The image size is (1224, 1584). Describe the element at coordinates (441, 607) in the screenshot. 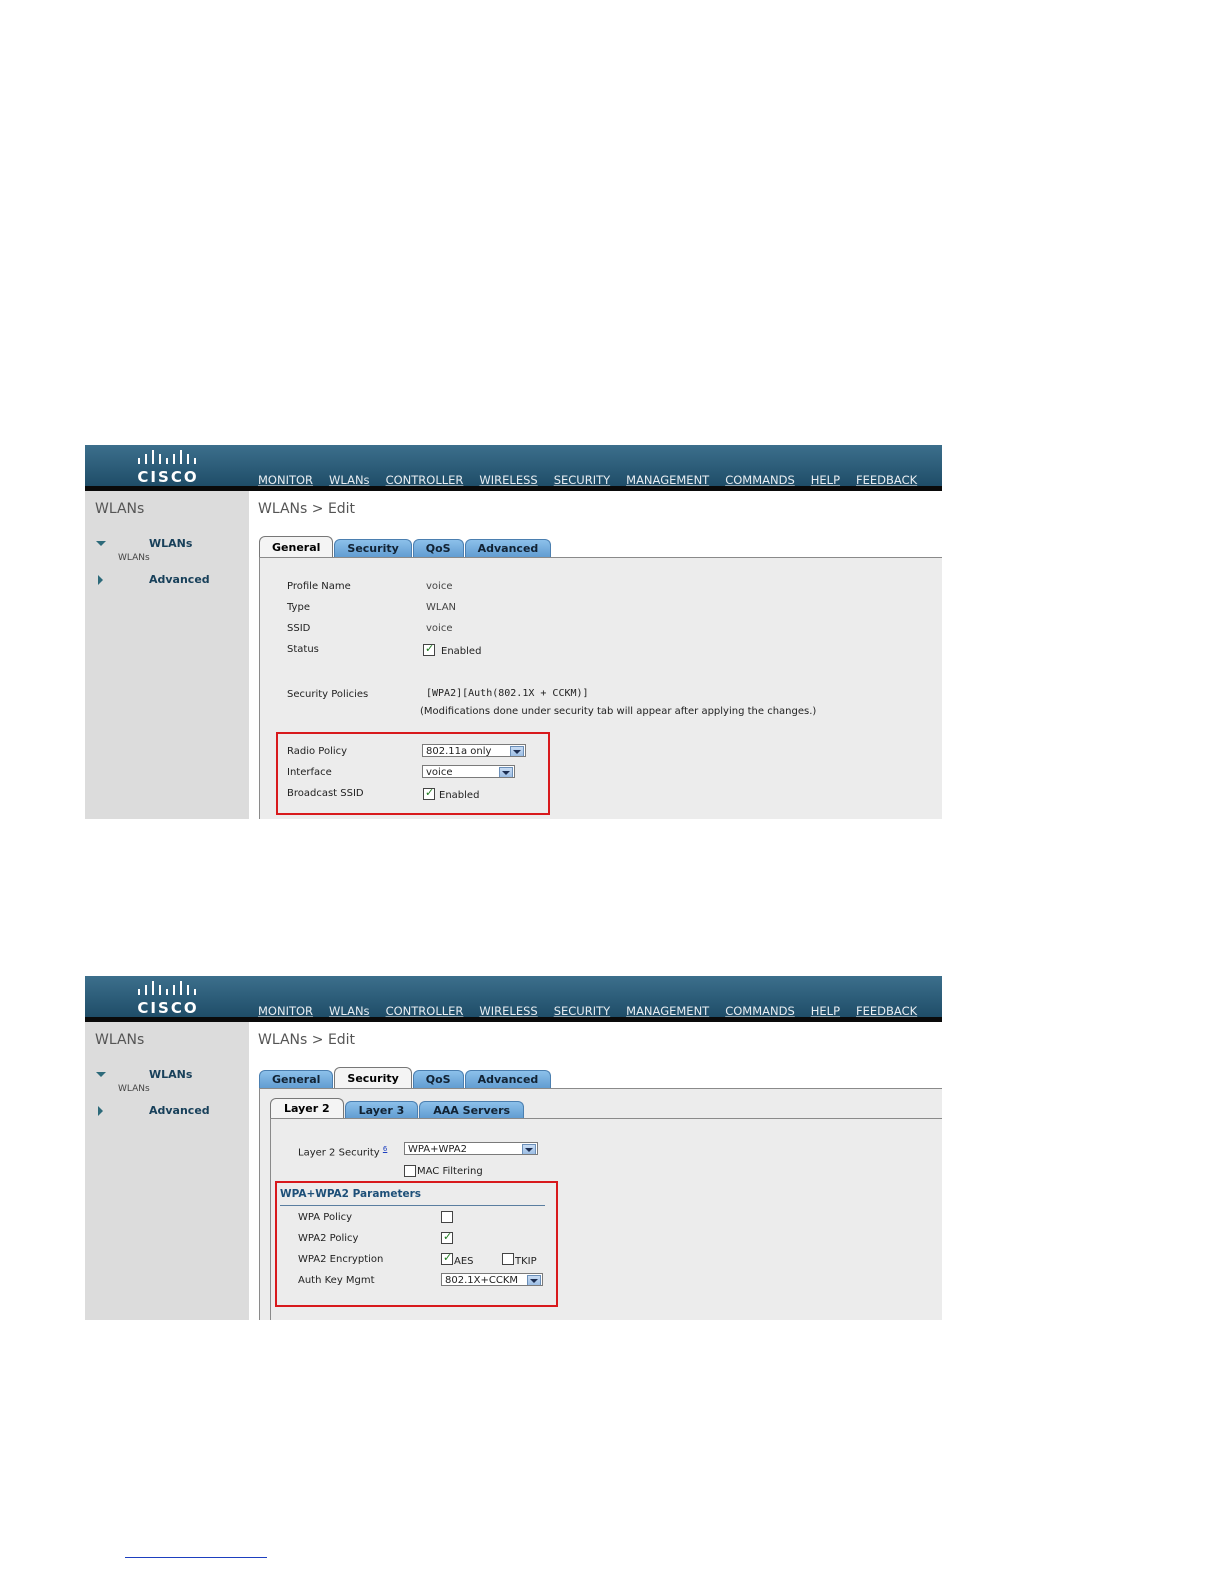

I see `type-value: WLAN` at that location.